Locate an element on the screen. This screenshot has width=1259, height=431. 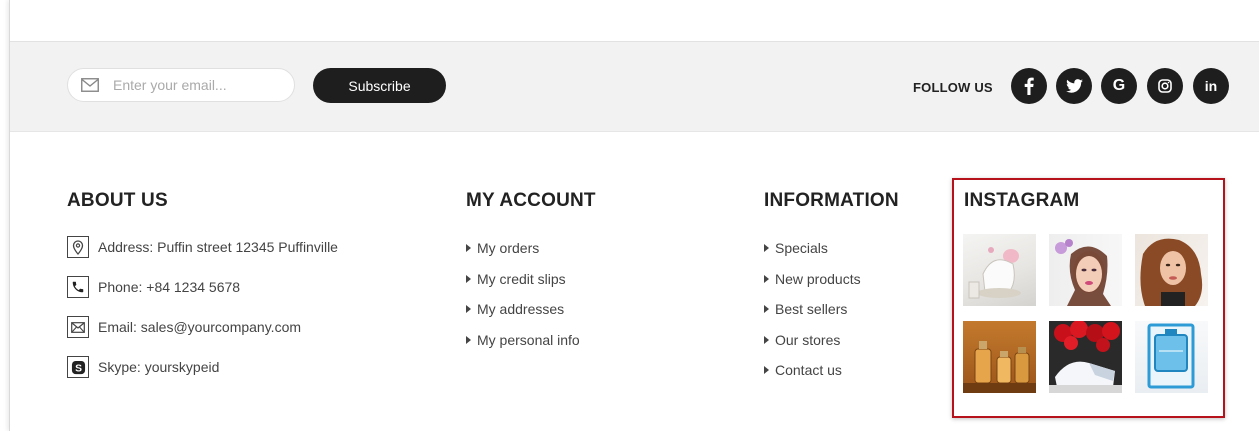
link-specials: Specials is located at coordinates (812, 248).